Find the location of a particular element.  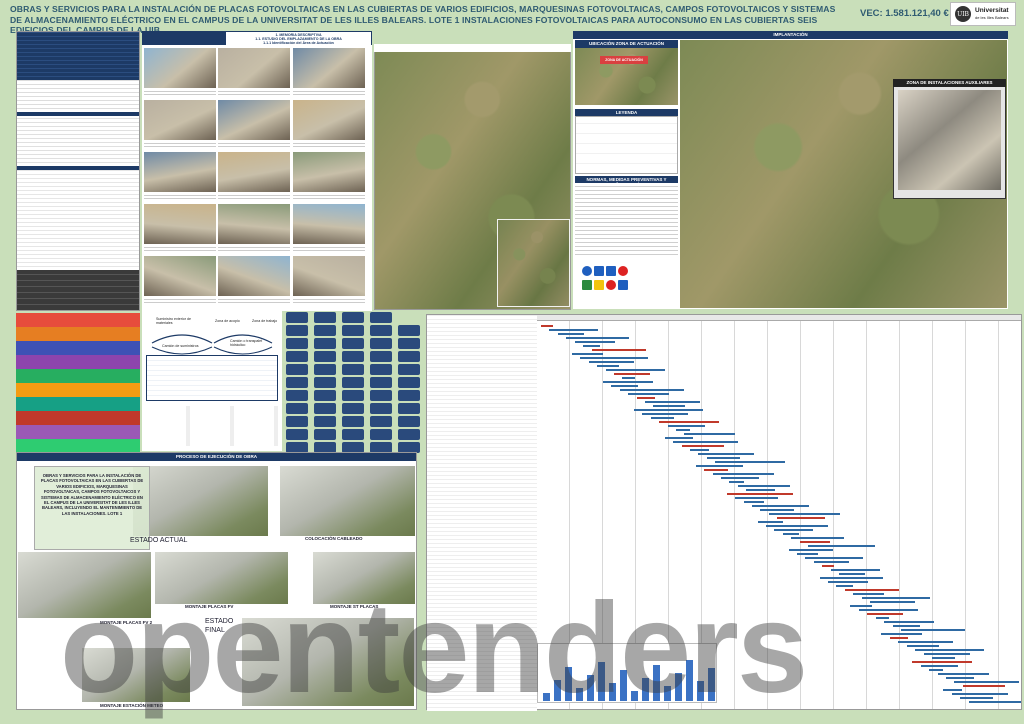

summary-table-panel is located at coordinates (78, 171).